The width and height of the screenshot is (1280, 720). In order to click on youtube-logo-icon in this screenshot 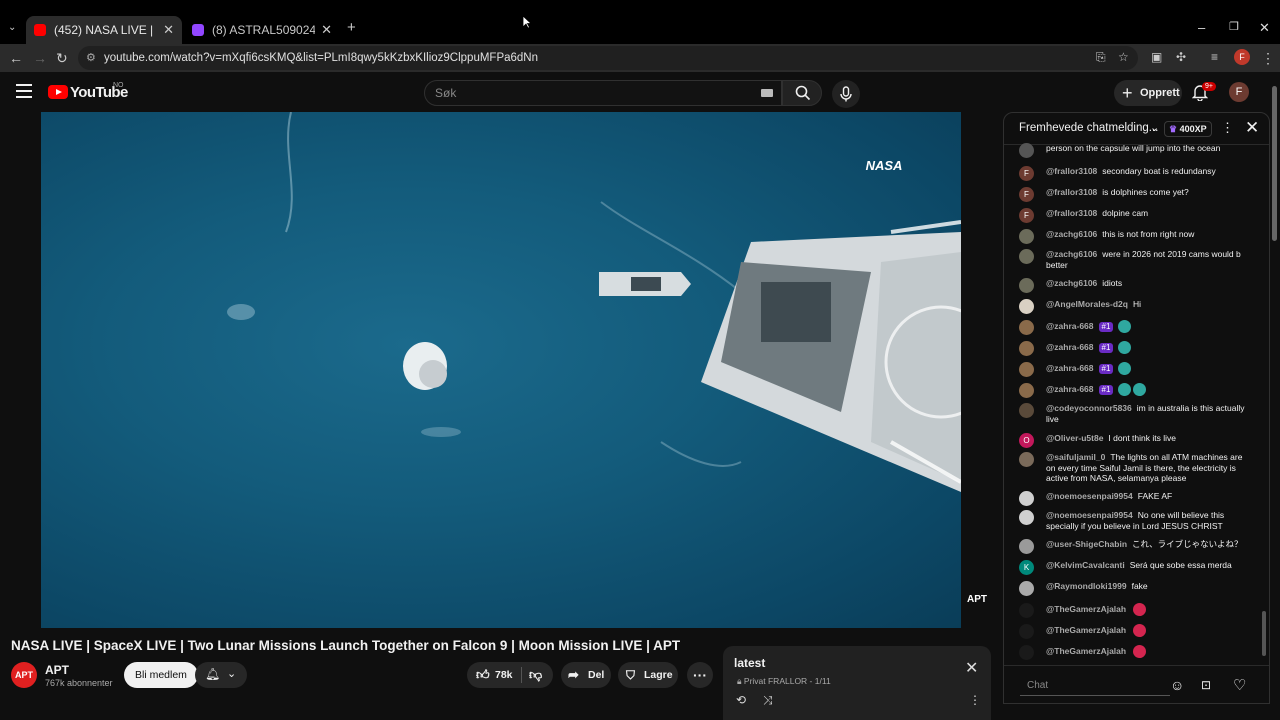, I will do `click(58, 92)`.